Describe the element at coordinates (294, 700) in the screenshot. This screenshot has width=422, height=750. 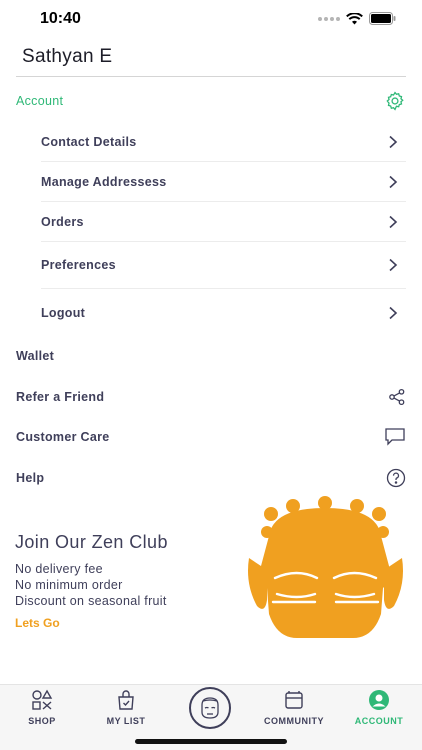
I see `community-icon` at that location.